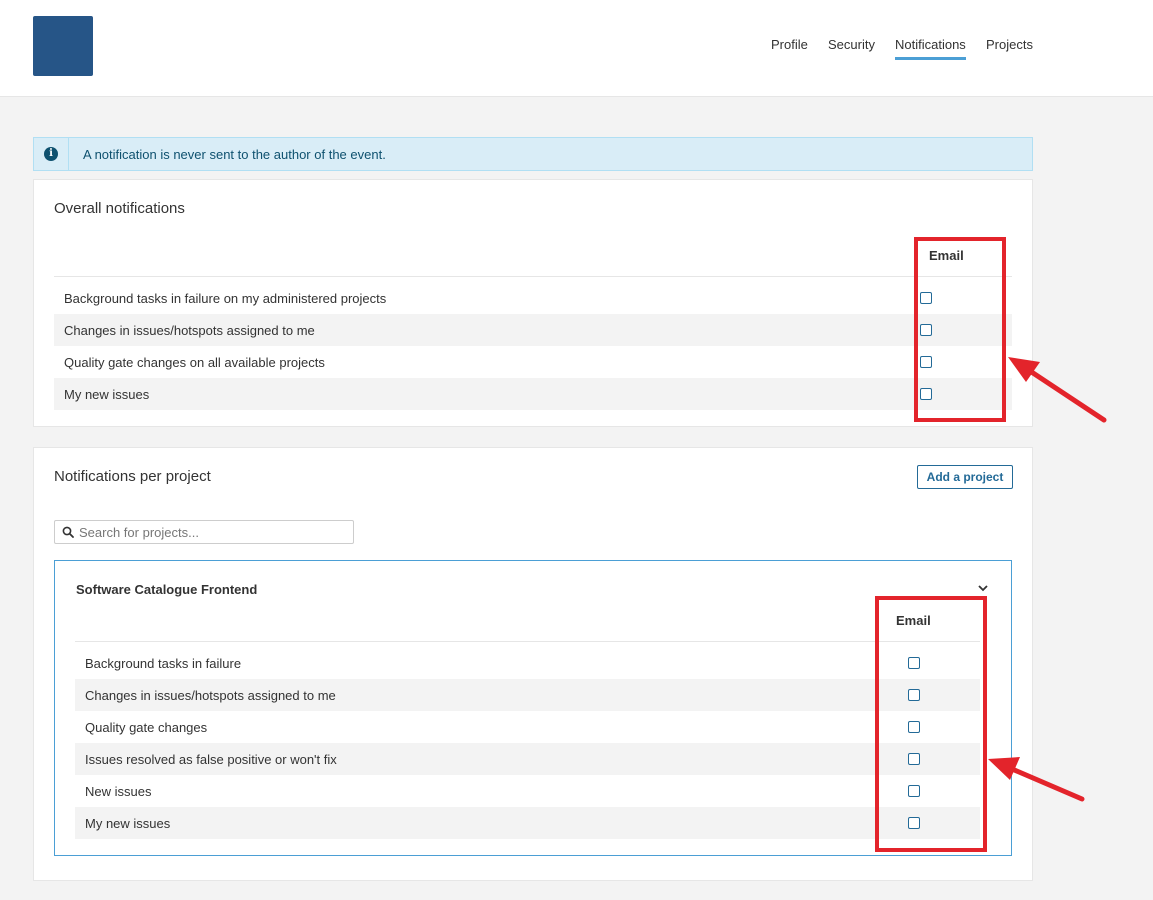 This screenshot has width=1153, height=900. Describe the element at coordinates (914, 791) in the screenshot. I see `project-email-checkbox-new-issues` at that location.